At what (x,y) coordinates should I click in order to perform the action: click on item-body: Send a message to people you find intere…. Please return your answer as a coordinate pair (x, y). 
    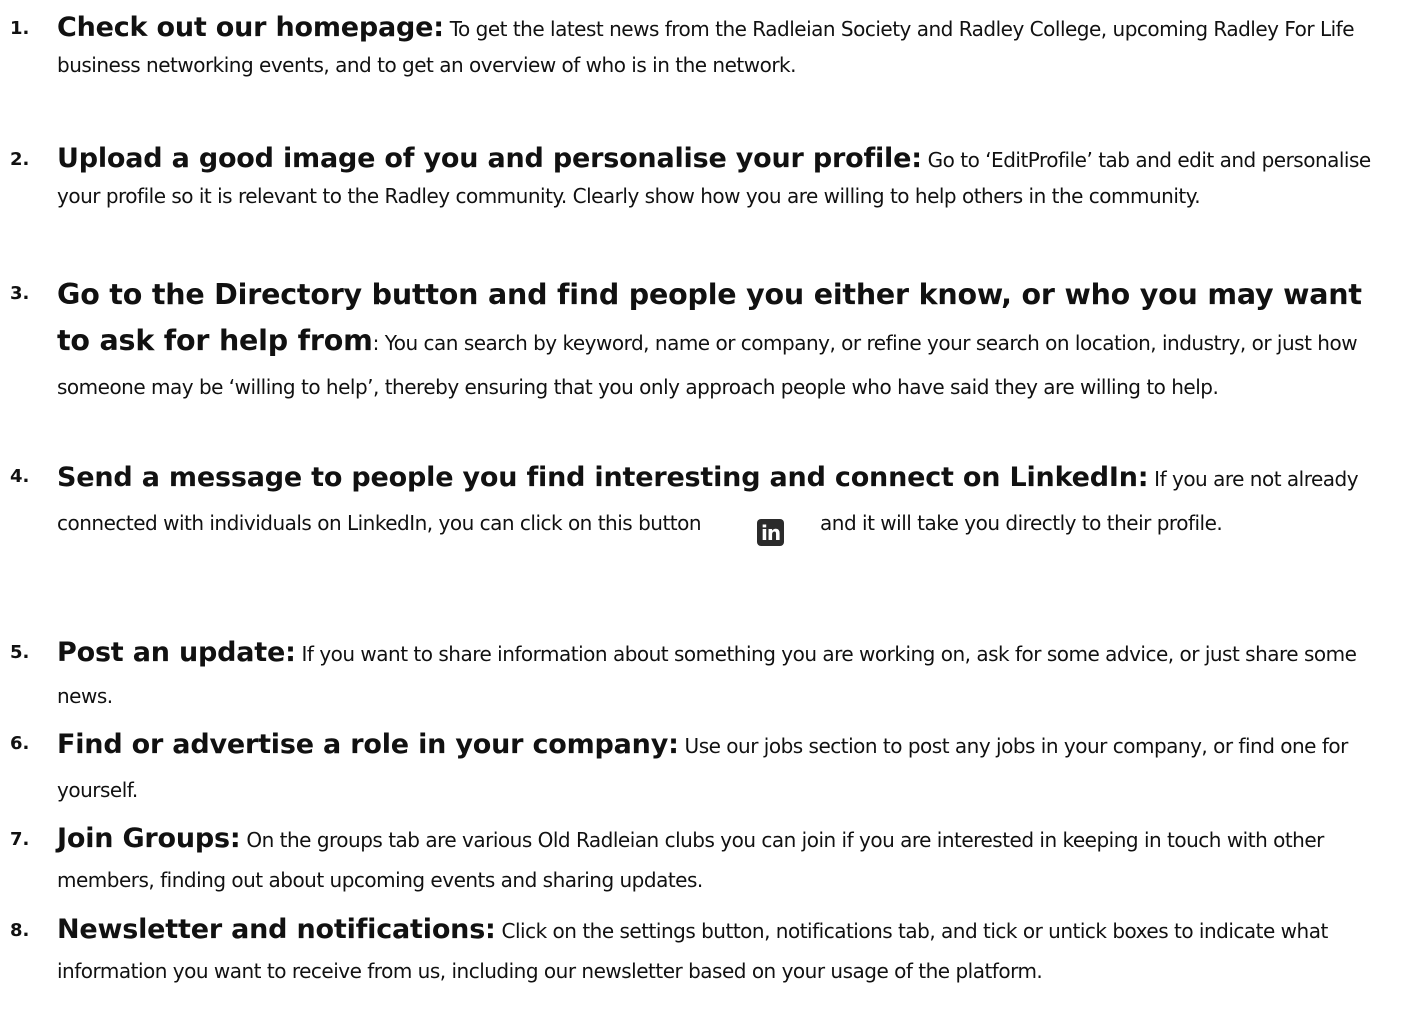
    Looking at the image, I should click on (724, 501).